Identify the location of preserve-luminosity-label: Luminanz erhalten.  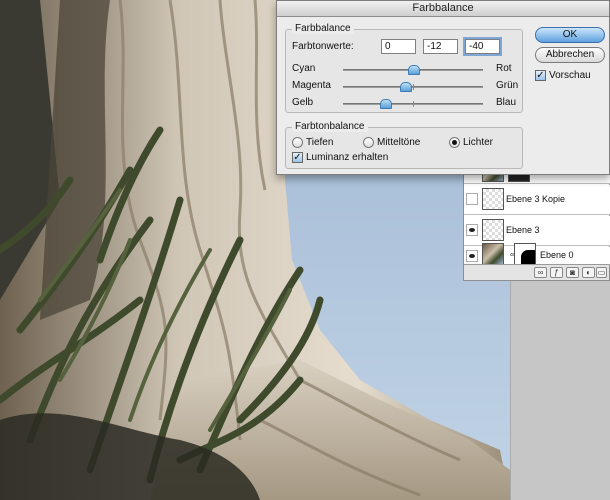
(347, 157).